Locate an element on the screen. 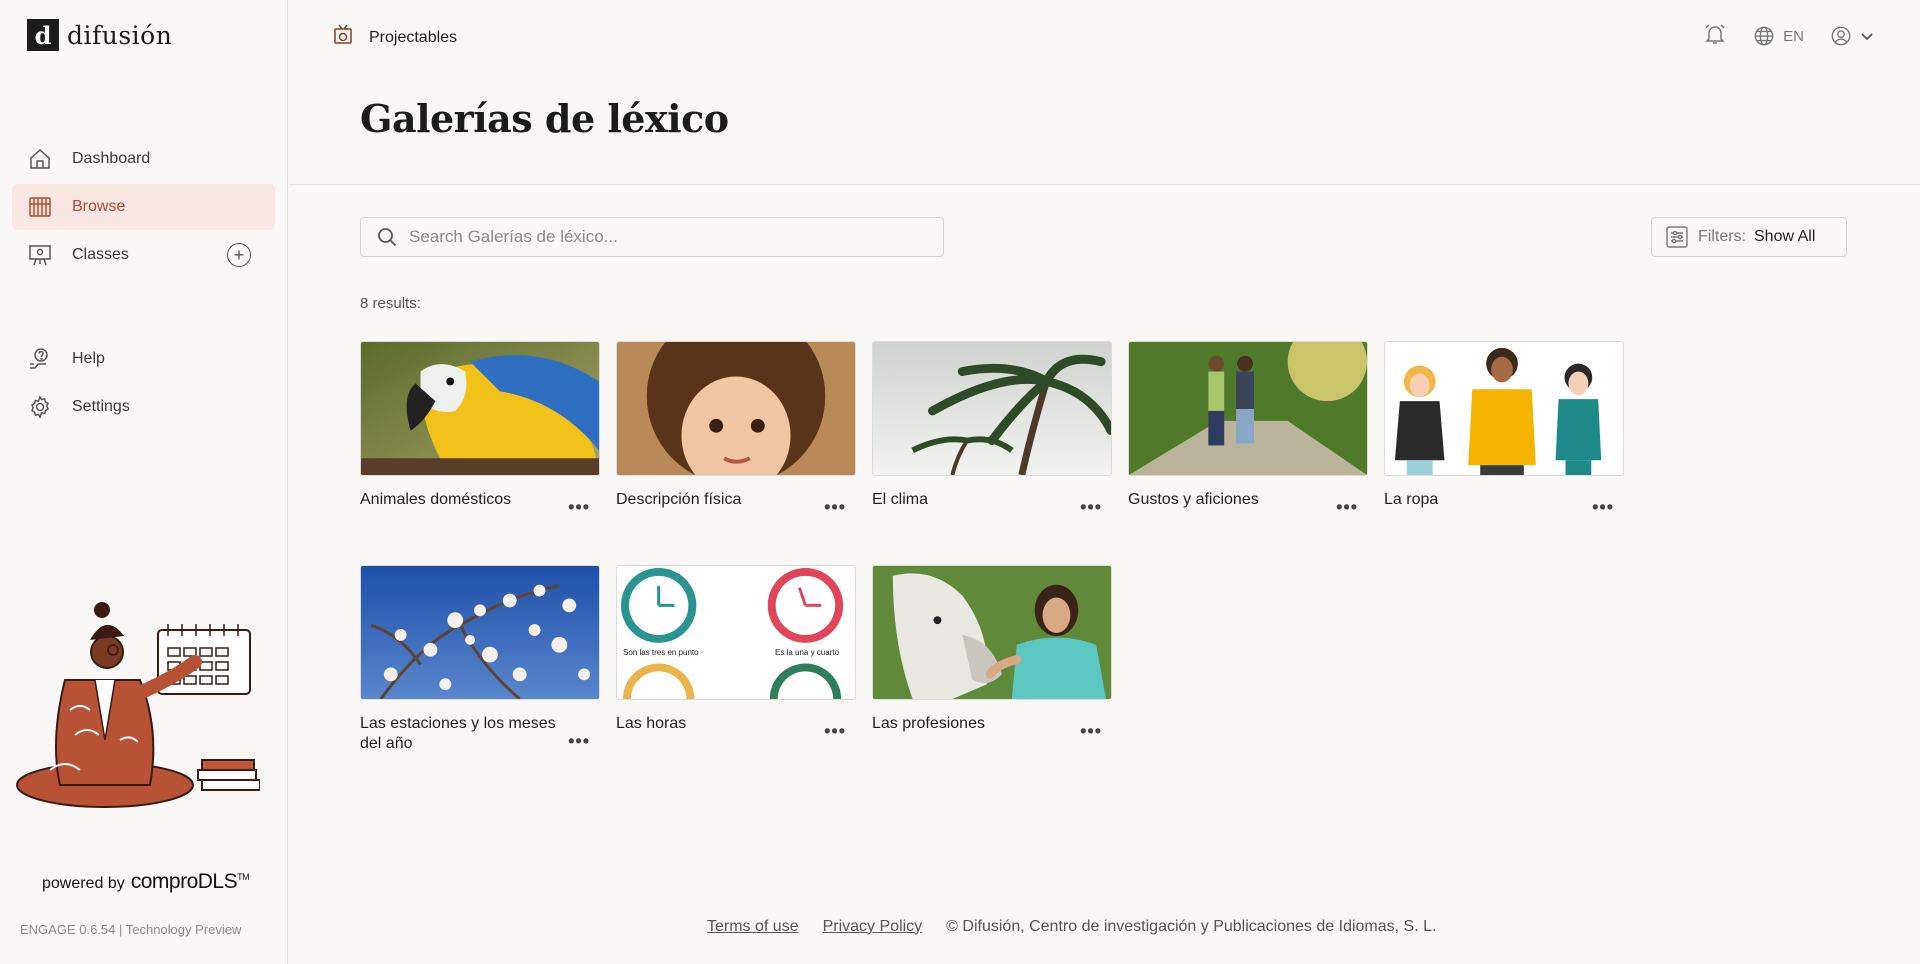 Image resolution: width=1920 pixels, height=964 pixels. top-bar: Projectables EN is located at coordinates (1104, 35).